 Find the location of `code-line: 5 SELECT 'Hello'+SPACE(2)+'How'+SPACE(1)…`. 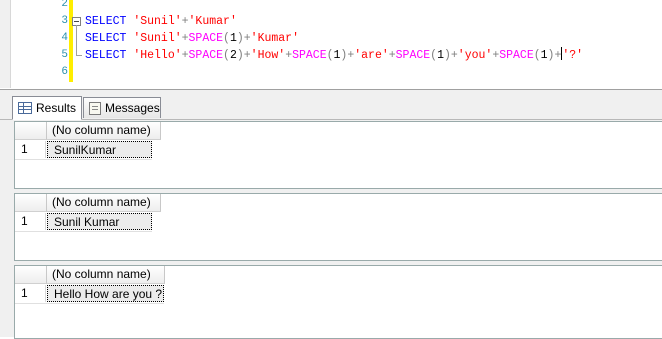

code-line: 5 SELECT 'Hello'+SPACE(2)+'How'+SPACE(1)… is located at coordinates (331, 55).